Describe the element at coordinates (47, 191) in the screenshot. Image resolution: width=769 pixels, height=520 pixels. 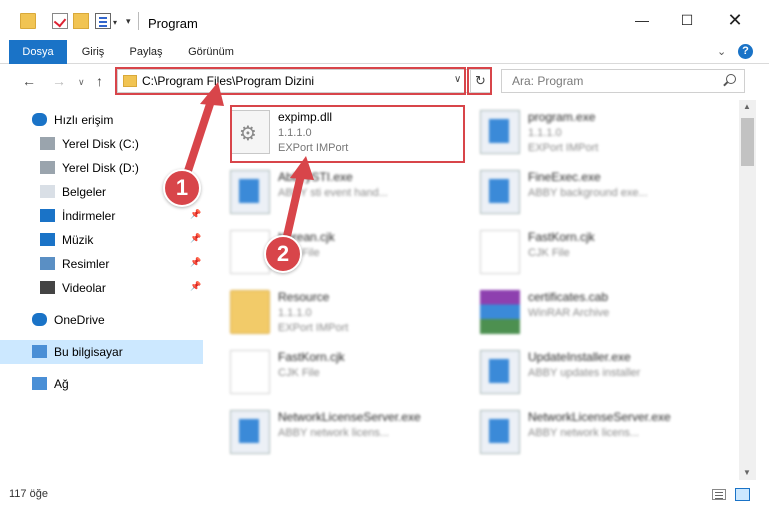
I see `documents-icon` at that location.